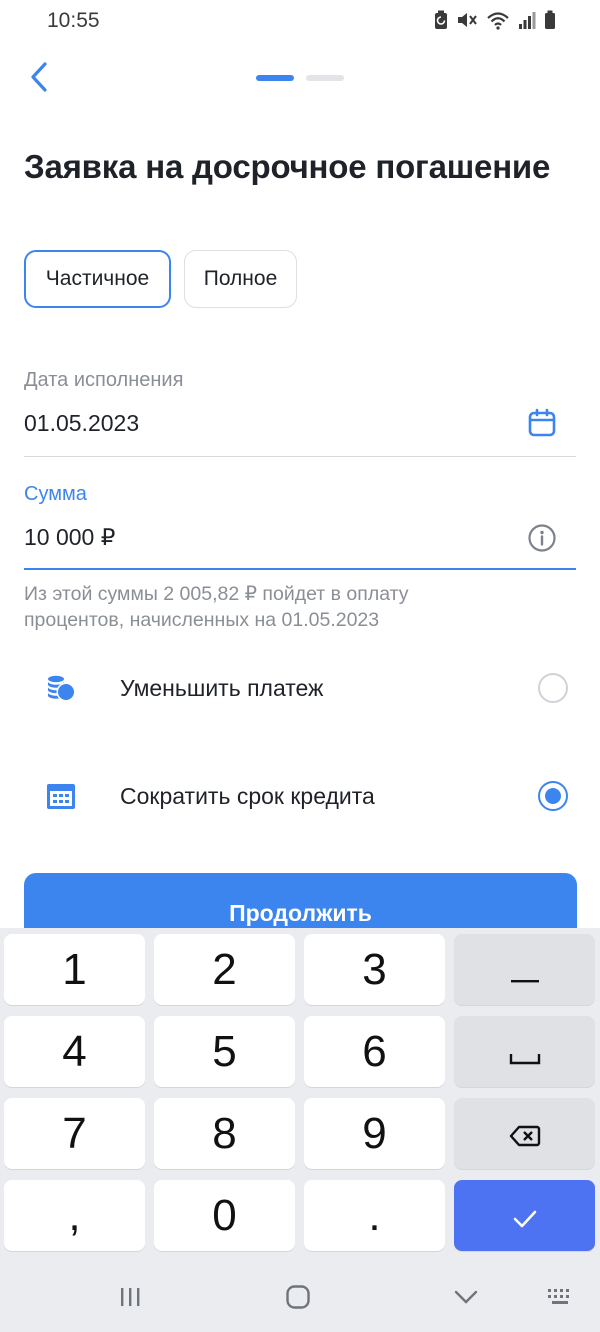  I want to click on key-6: 6, so click(374, 1051).